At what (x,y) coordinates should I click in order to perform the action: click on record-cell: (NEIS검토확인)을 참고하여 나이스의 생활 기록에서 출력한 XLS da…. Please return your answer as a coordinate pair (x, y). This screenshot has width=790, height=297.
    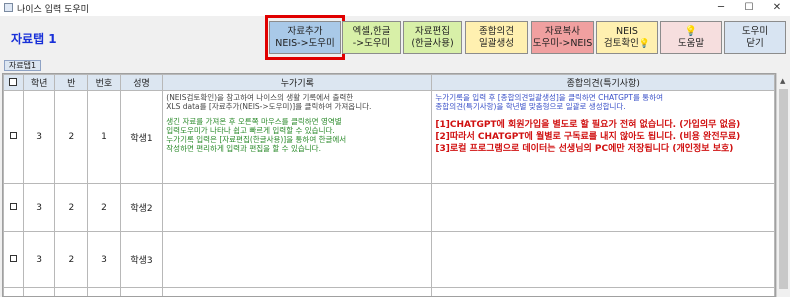
    Looking at the image, I should click on (297, 137).